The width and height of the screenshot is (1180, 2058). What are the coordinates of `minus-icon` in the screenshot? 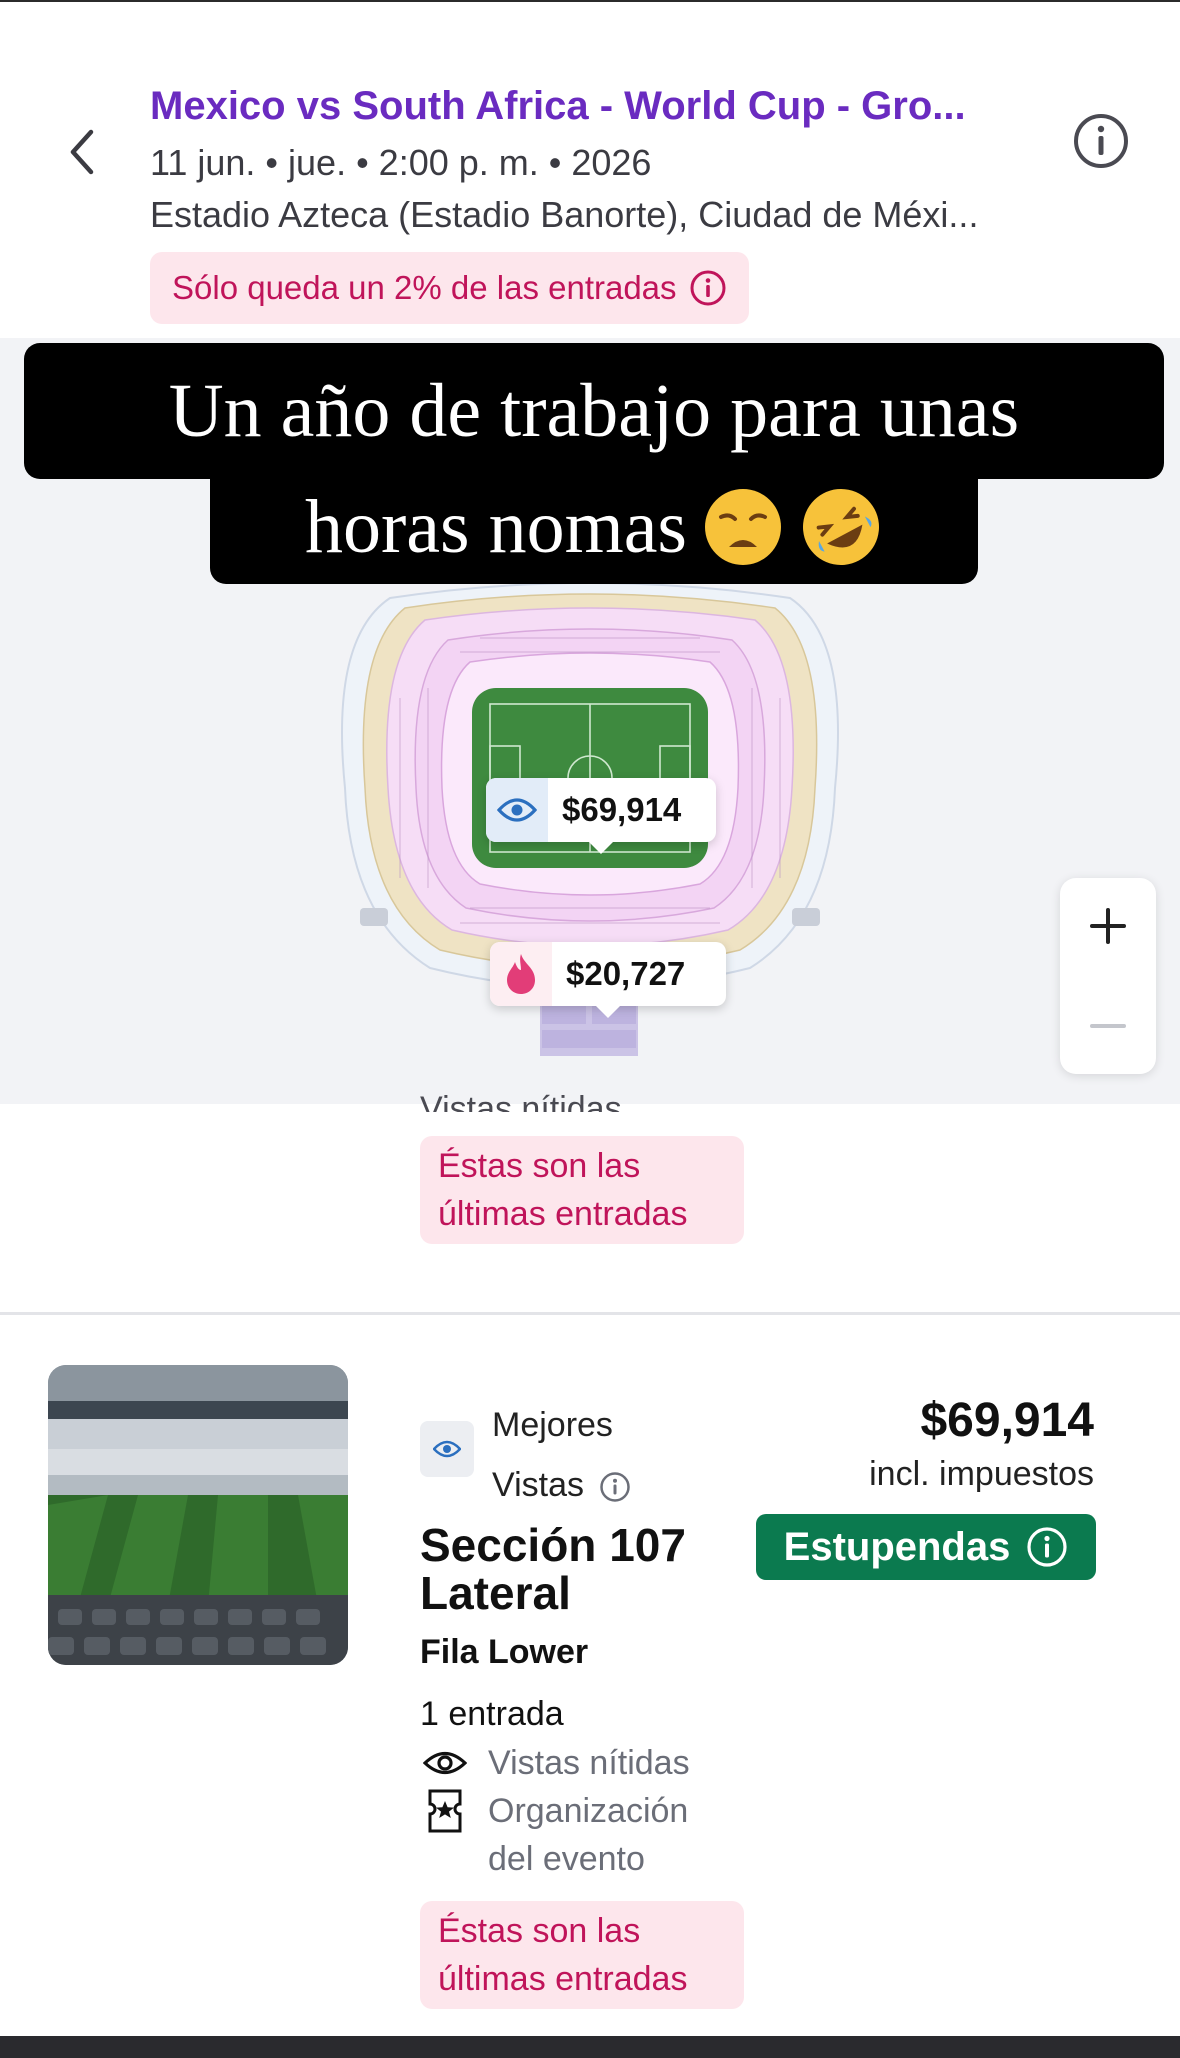 It's located at (1108, 1026).